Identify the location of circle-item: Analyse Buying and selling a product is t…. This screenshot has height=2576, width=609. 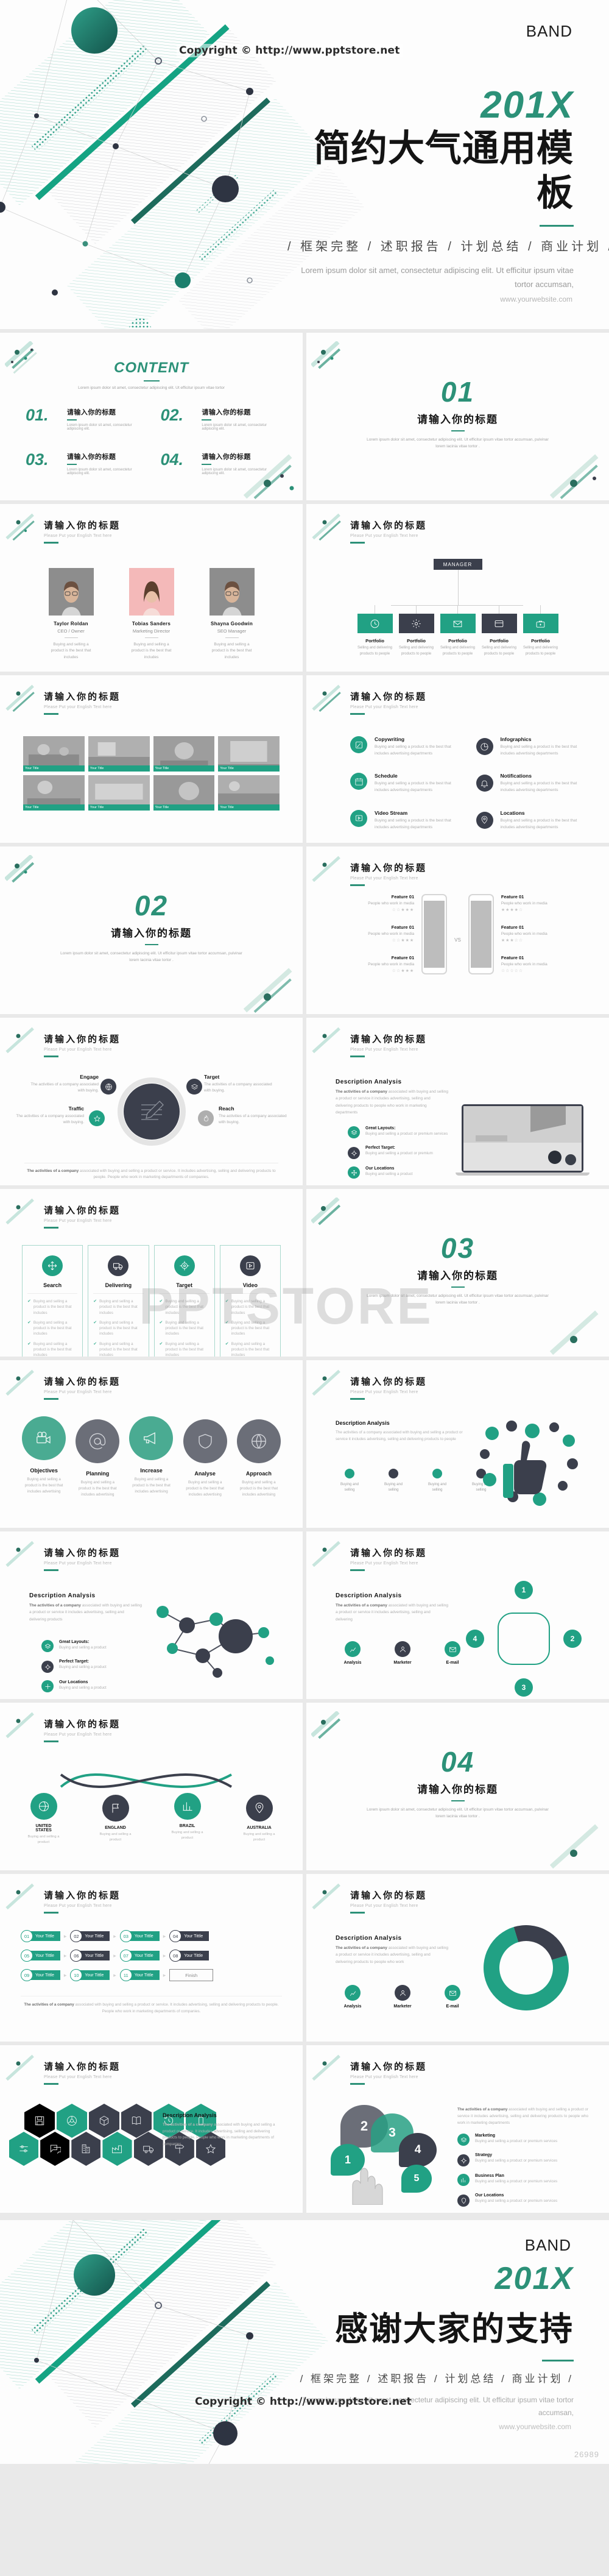
(205, 1457).